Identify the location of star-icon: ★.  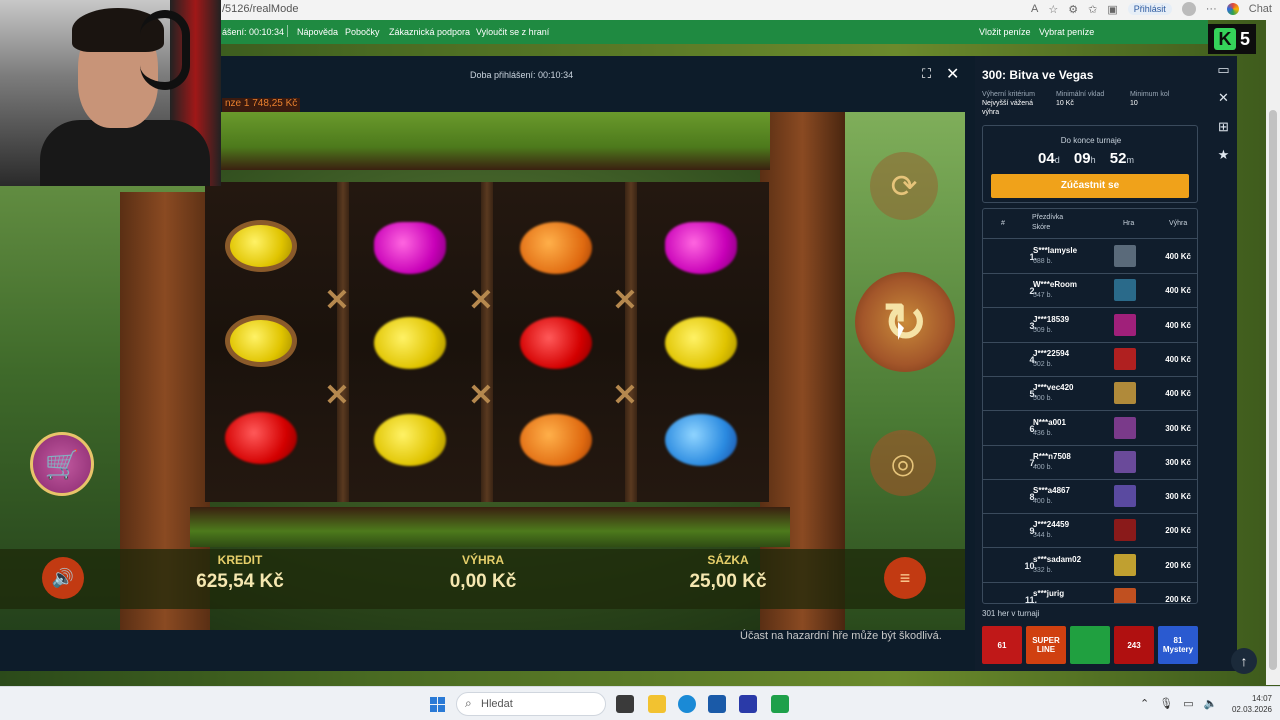
(1223, 154).